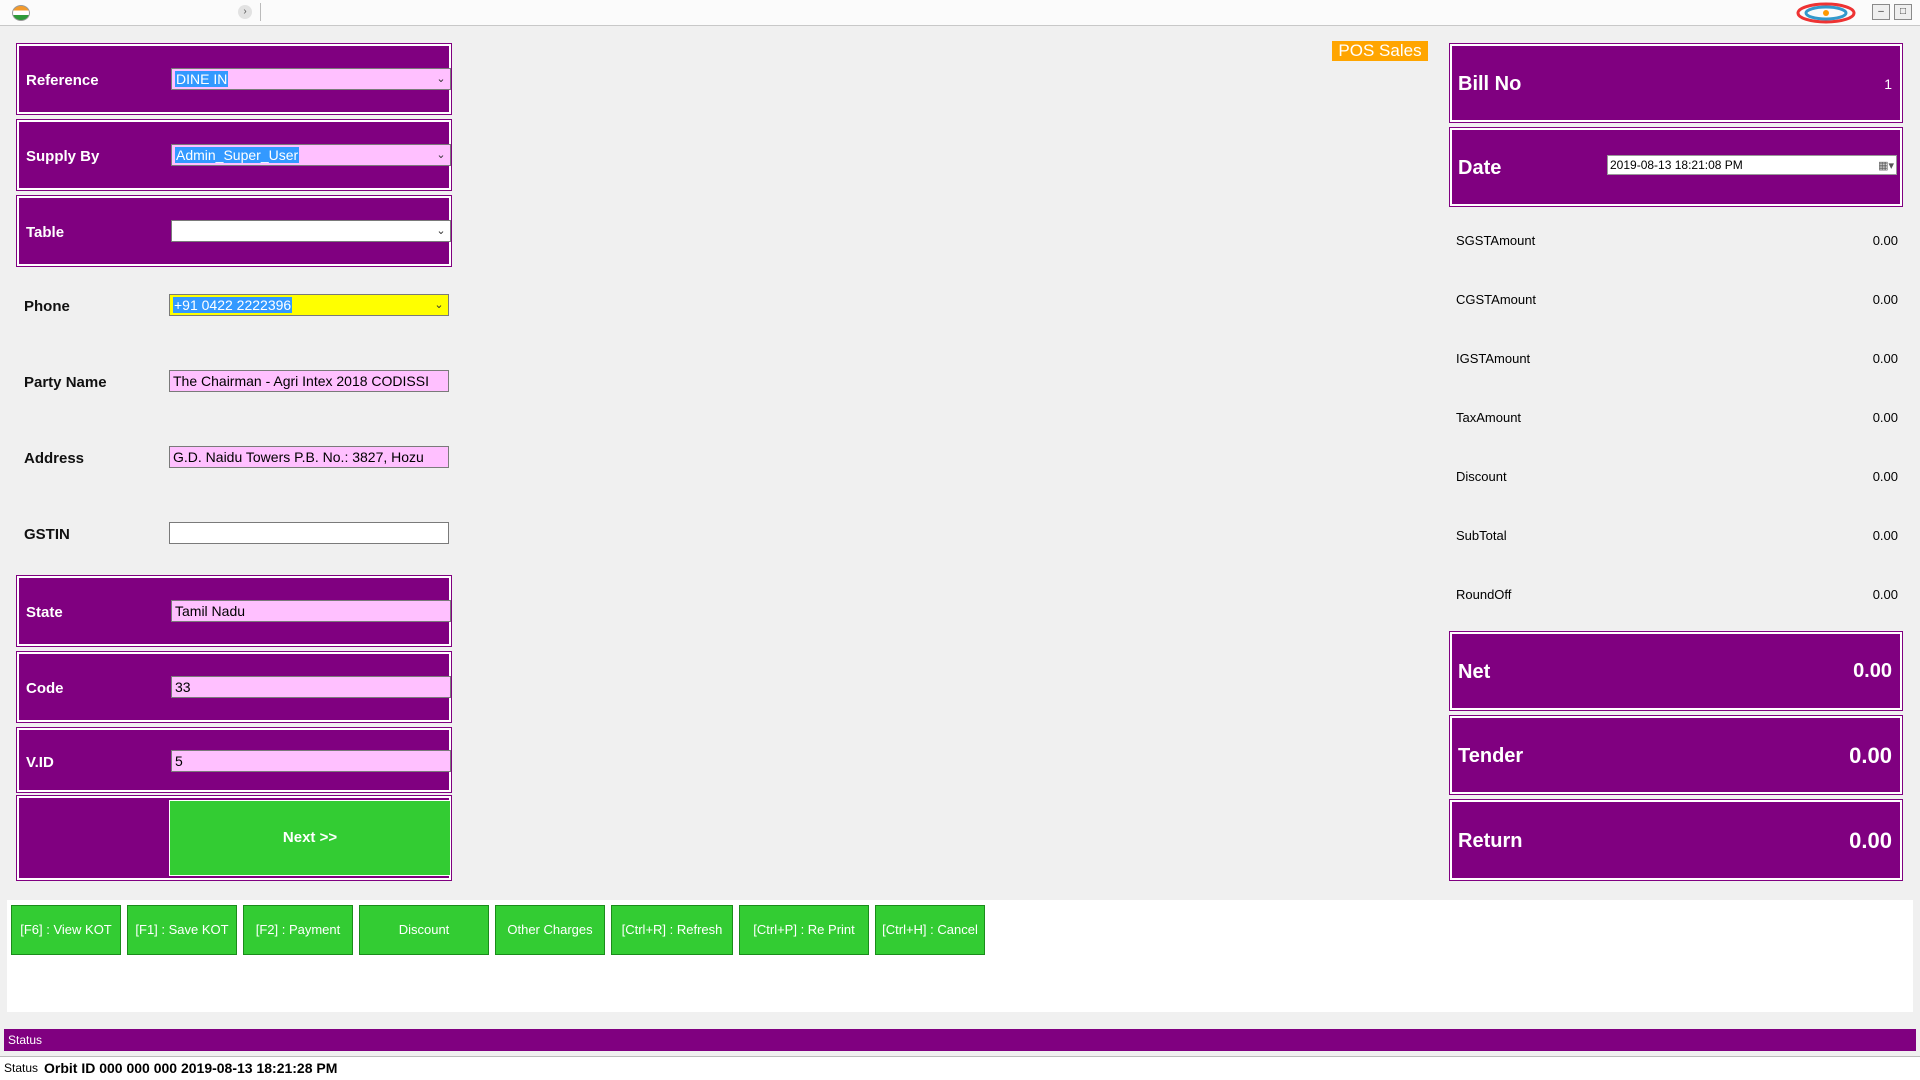 This screenshot has width=1920, height=1080. What do you see at coordinates (960, 13) in the screenshot?
I see `title-bar: › – □` at bounding box center [960, 13].